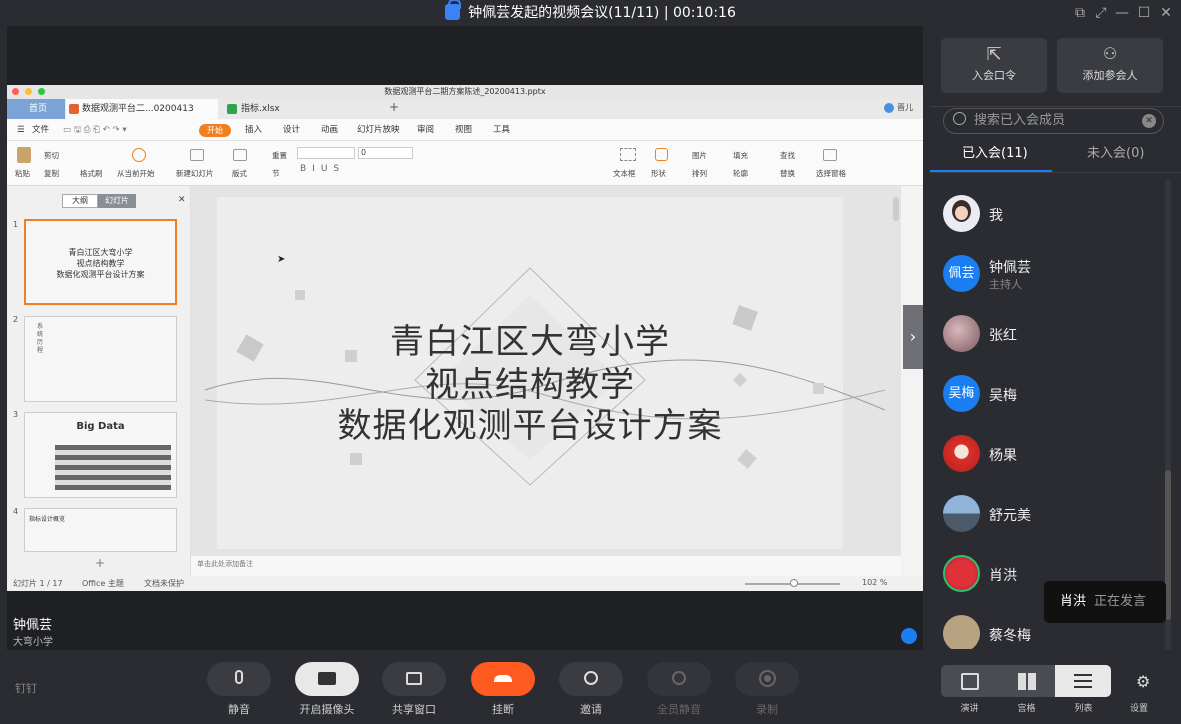 The width and height of the screenshot is (1181, 724). Describe the element at coordinates (100, 359) in the screenshot. I see `thumb-slide-2: 系统历程` at that location.